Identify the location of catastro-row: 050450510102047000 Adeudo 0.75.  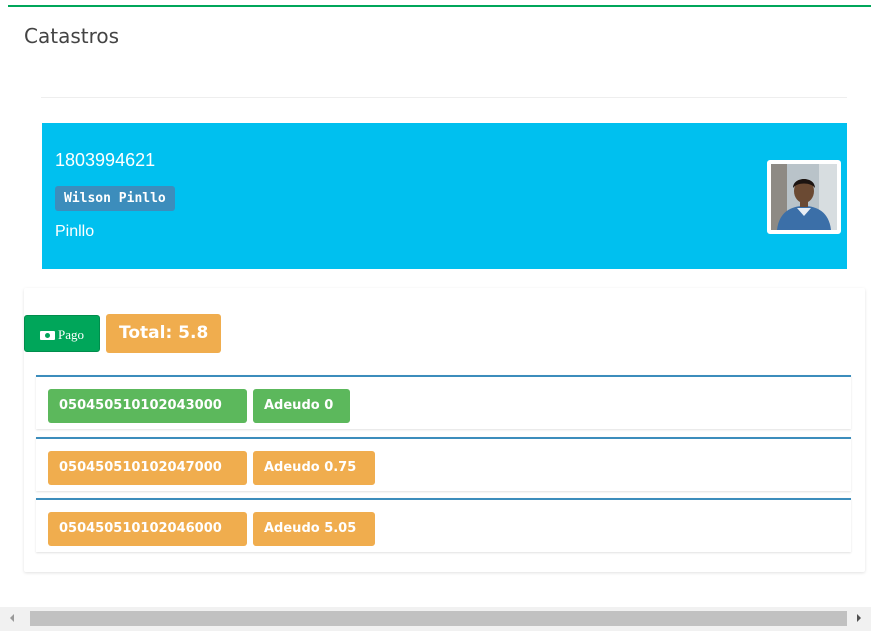
(443, 464).